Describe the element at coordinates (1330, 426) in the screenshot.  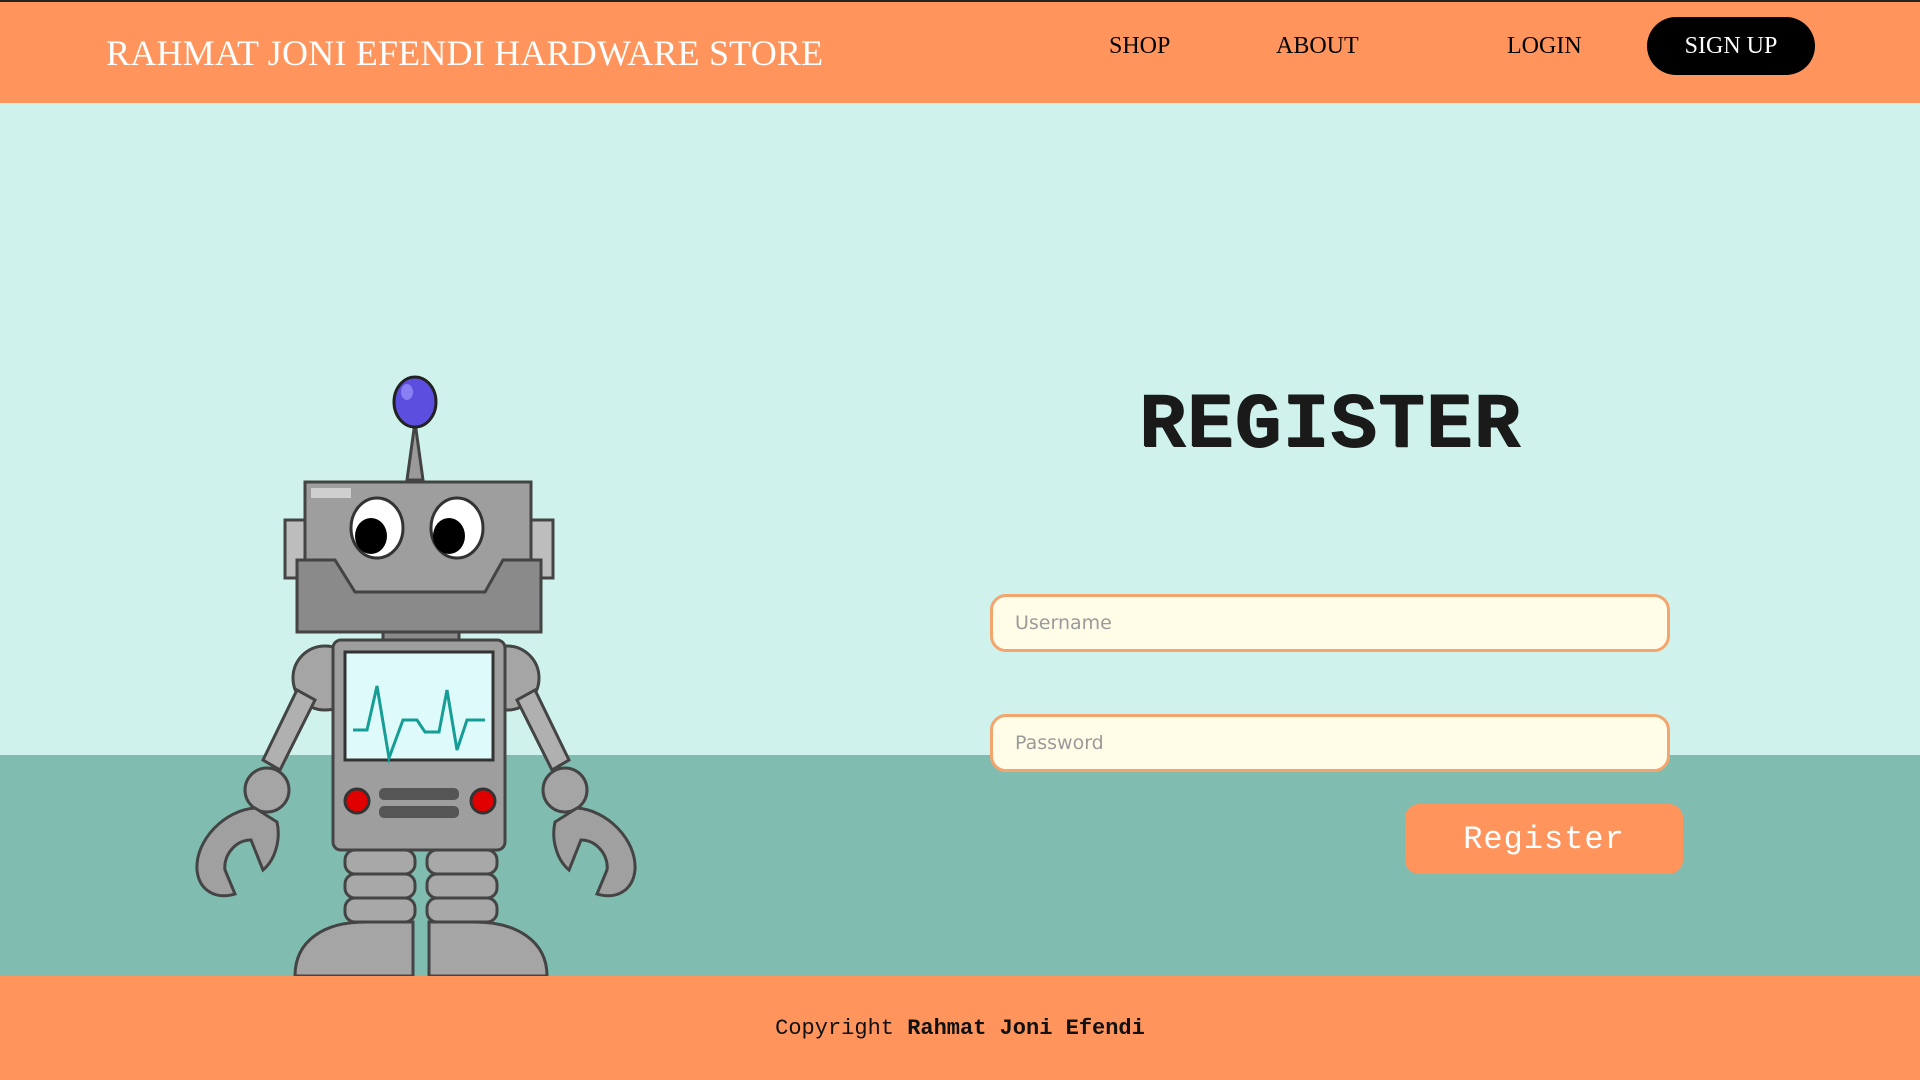
I see `register-title: REGISTER` at that location.